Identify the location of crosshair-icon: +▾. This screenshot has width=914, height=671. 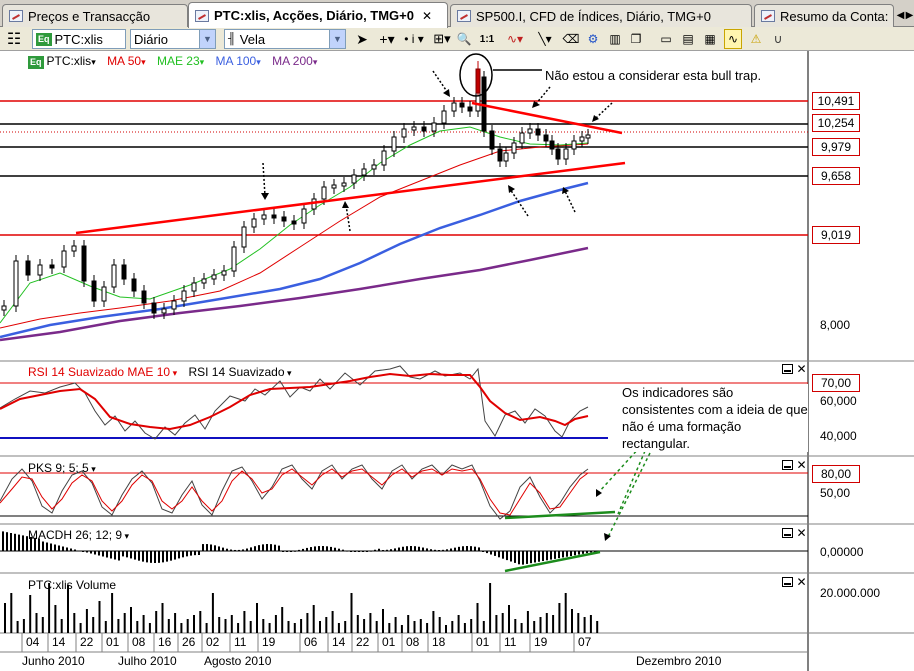
(387, 39).